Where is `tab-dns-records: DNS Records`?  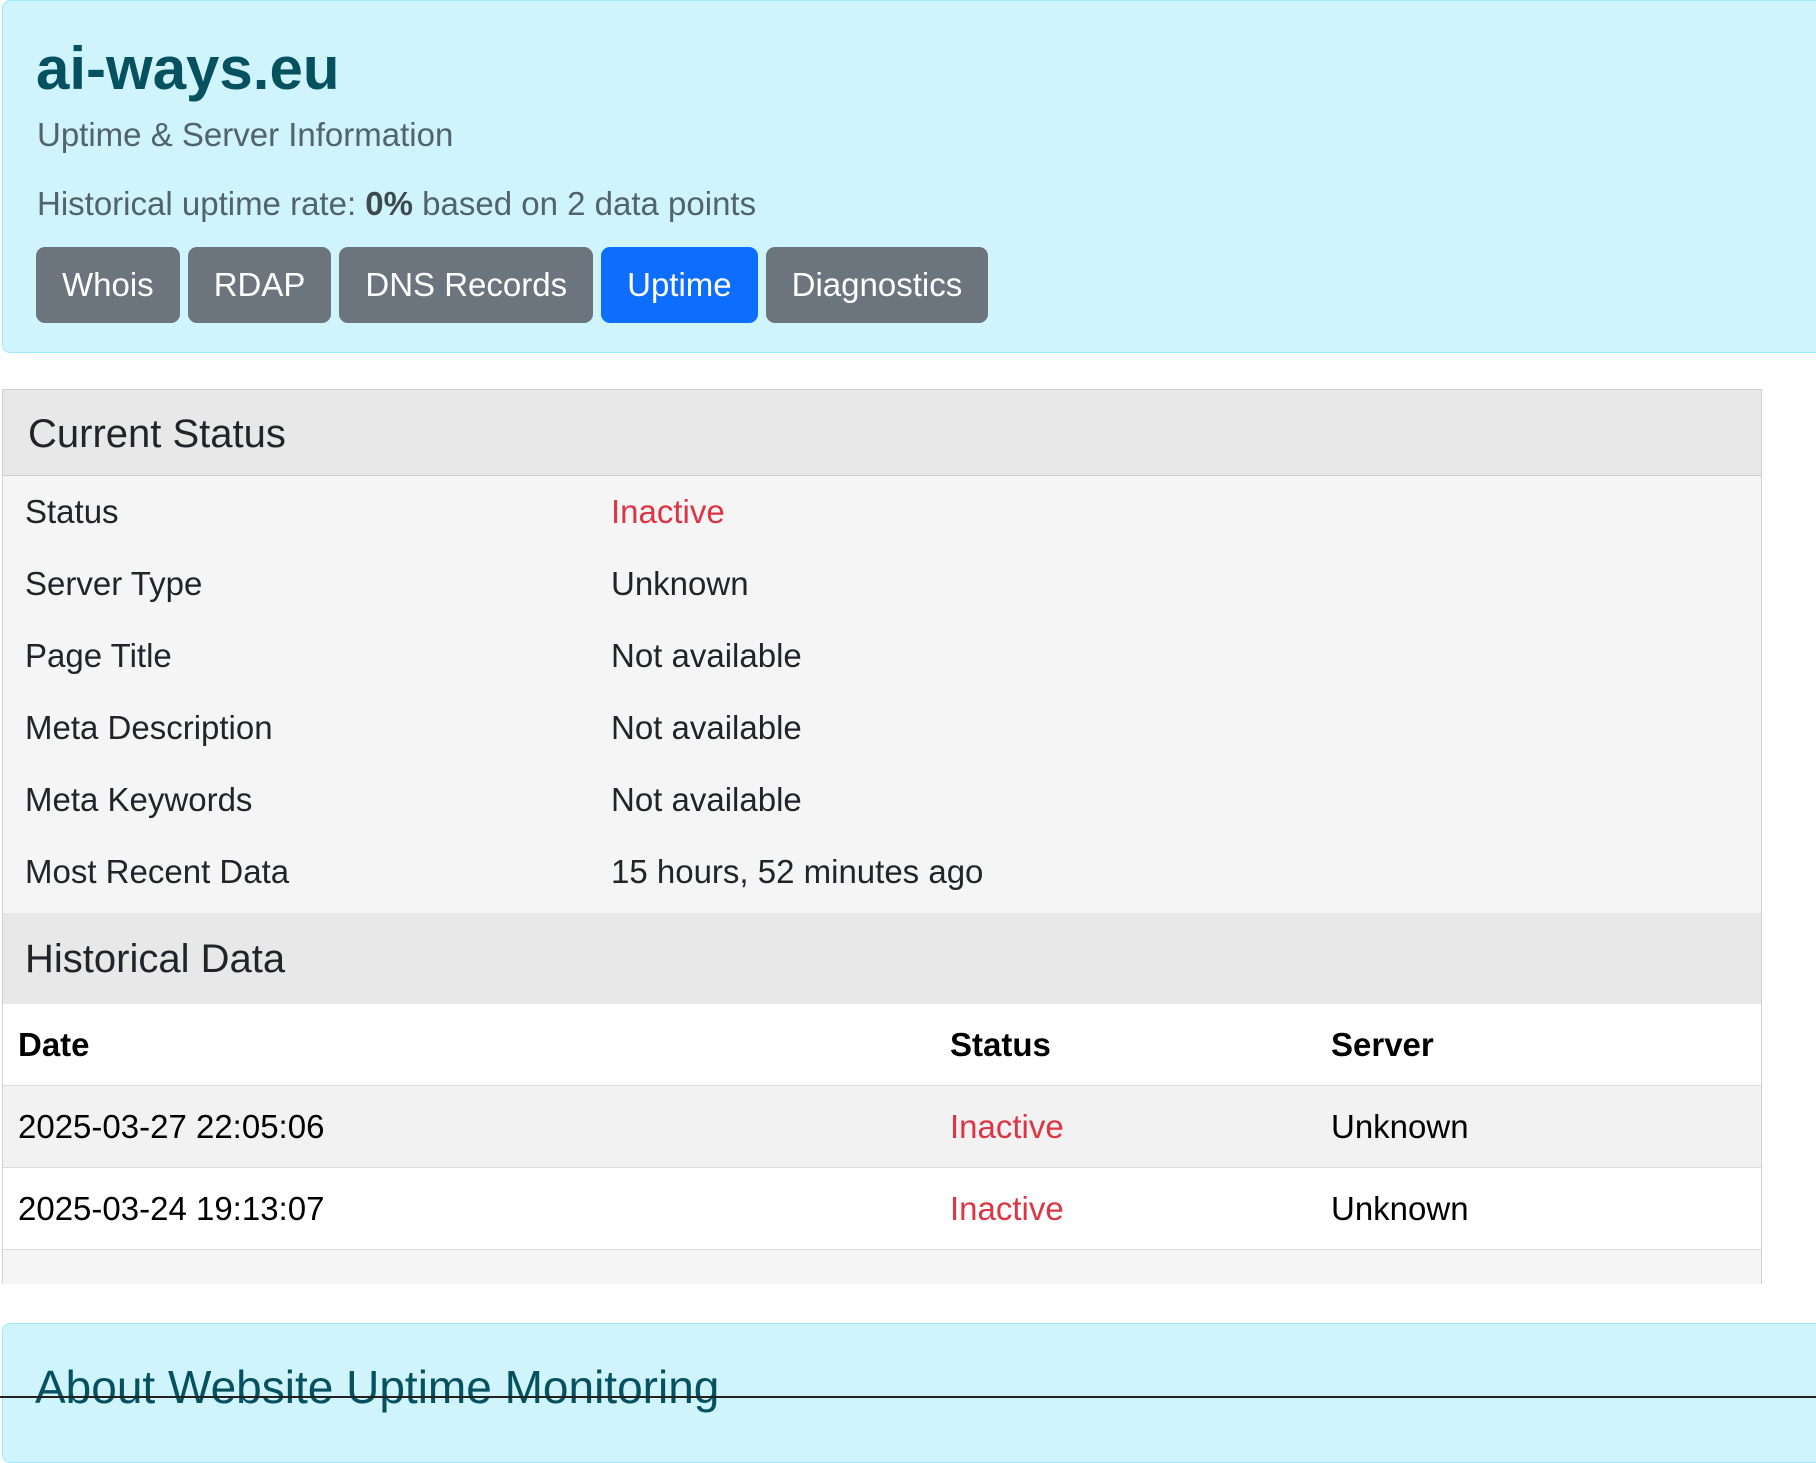 tab-dns-records: DNS Records is located at coordinates (466, 285).